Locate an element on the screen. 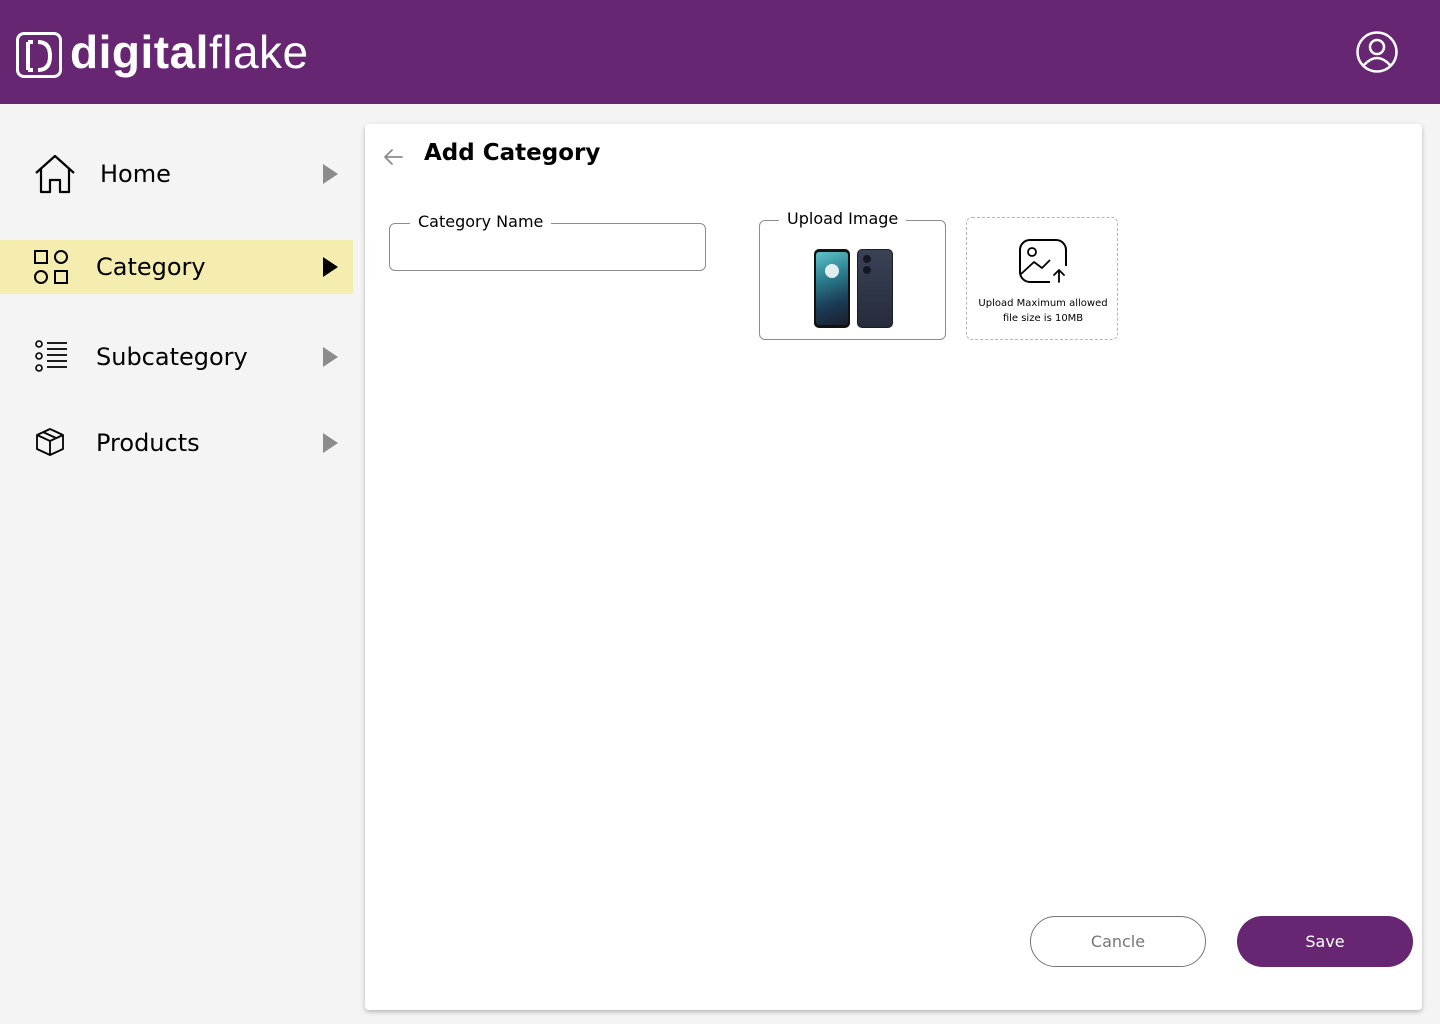 Image resolution: width=1440 pixels, height=1024 pixels. category-name-field: Category Name is located at coordinates (547, 241).